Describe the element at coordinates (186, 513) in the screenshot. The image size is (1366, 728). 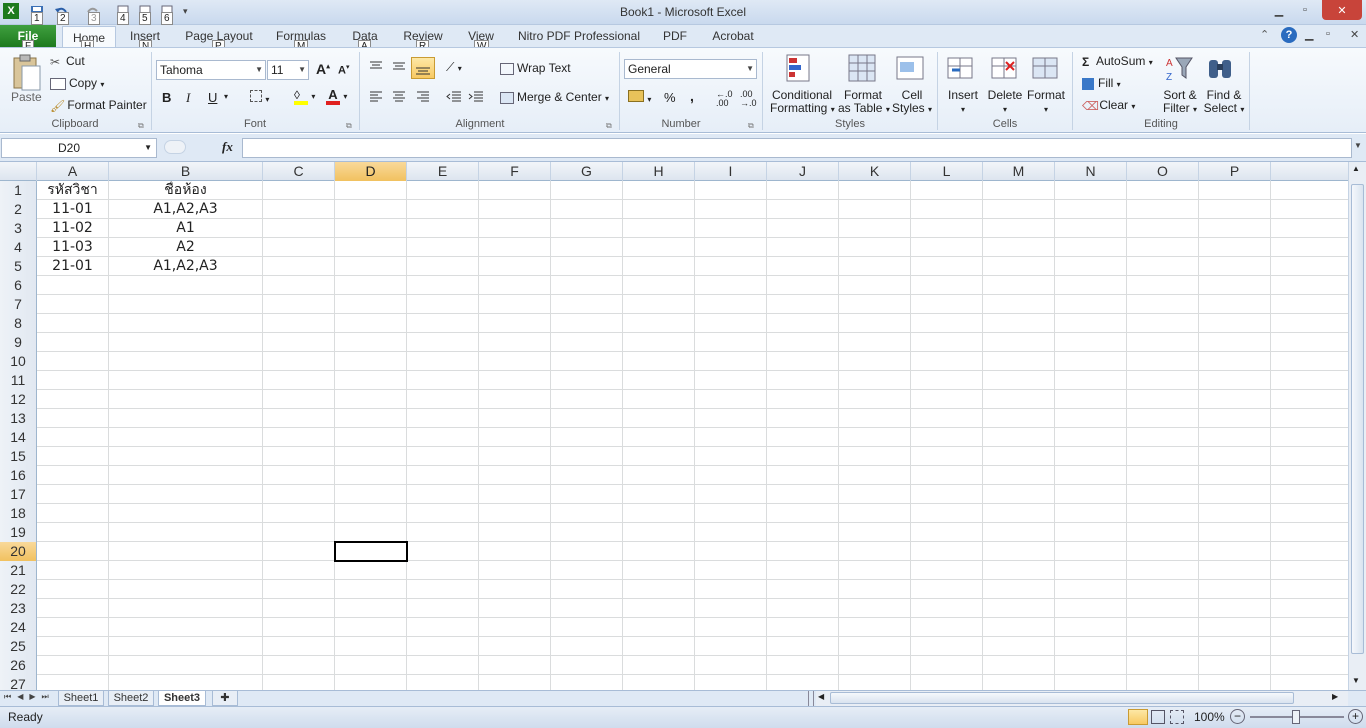
I see `cell-b18` at that location.